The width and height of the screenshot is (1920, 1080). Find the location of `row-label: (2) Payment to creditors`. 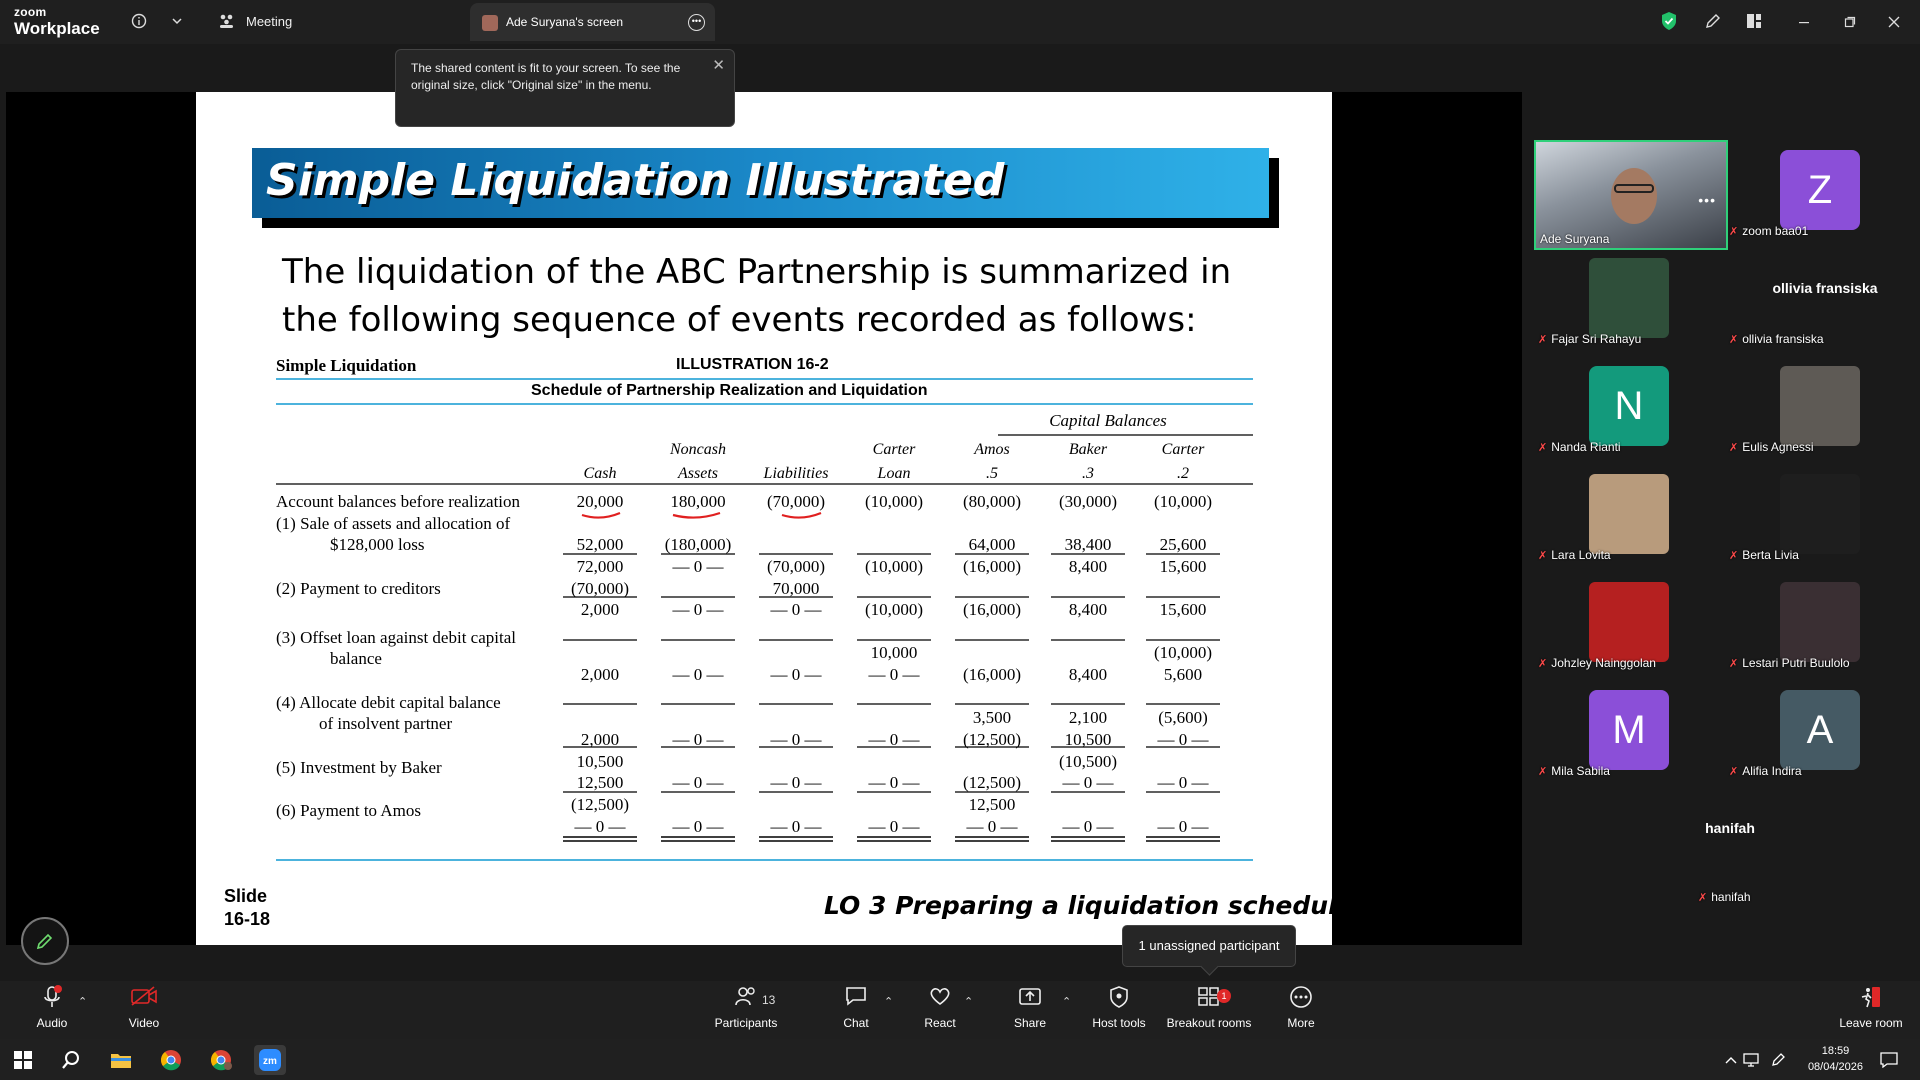

row-label: (2) Payment to creditors is located at coordinates (358, 588).